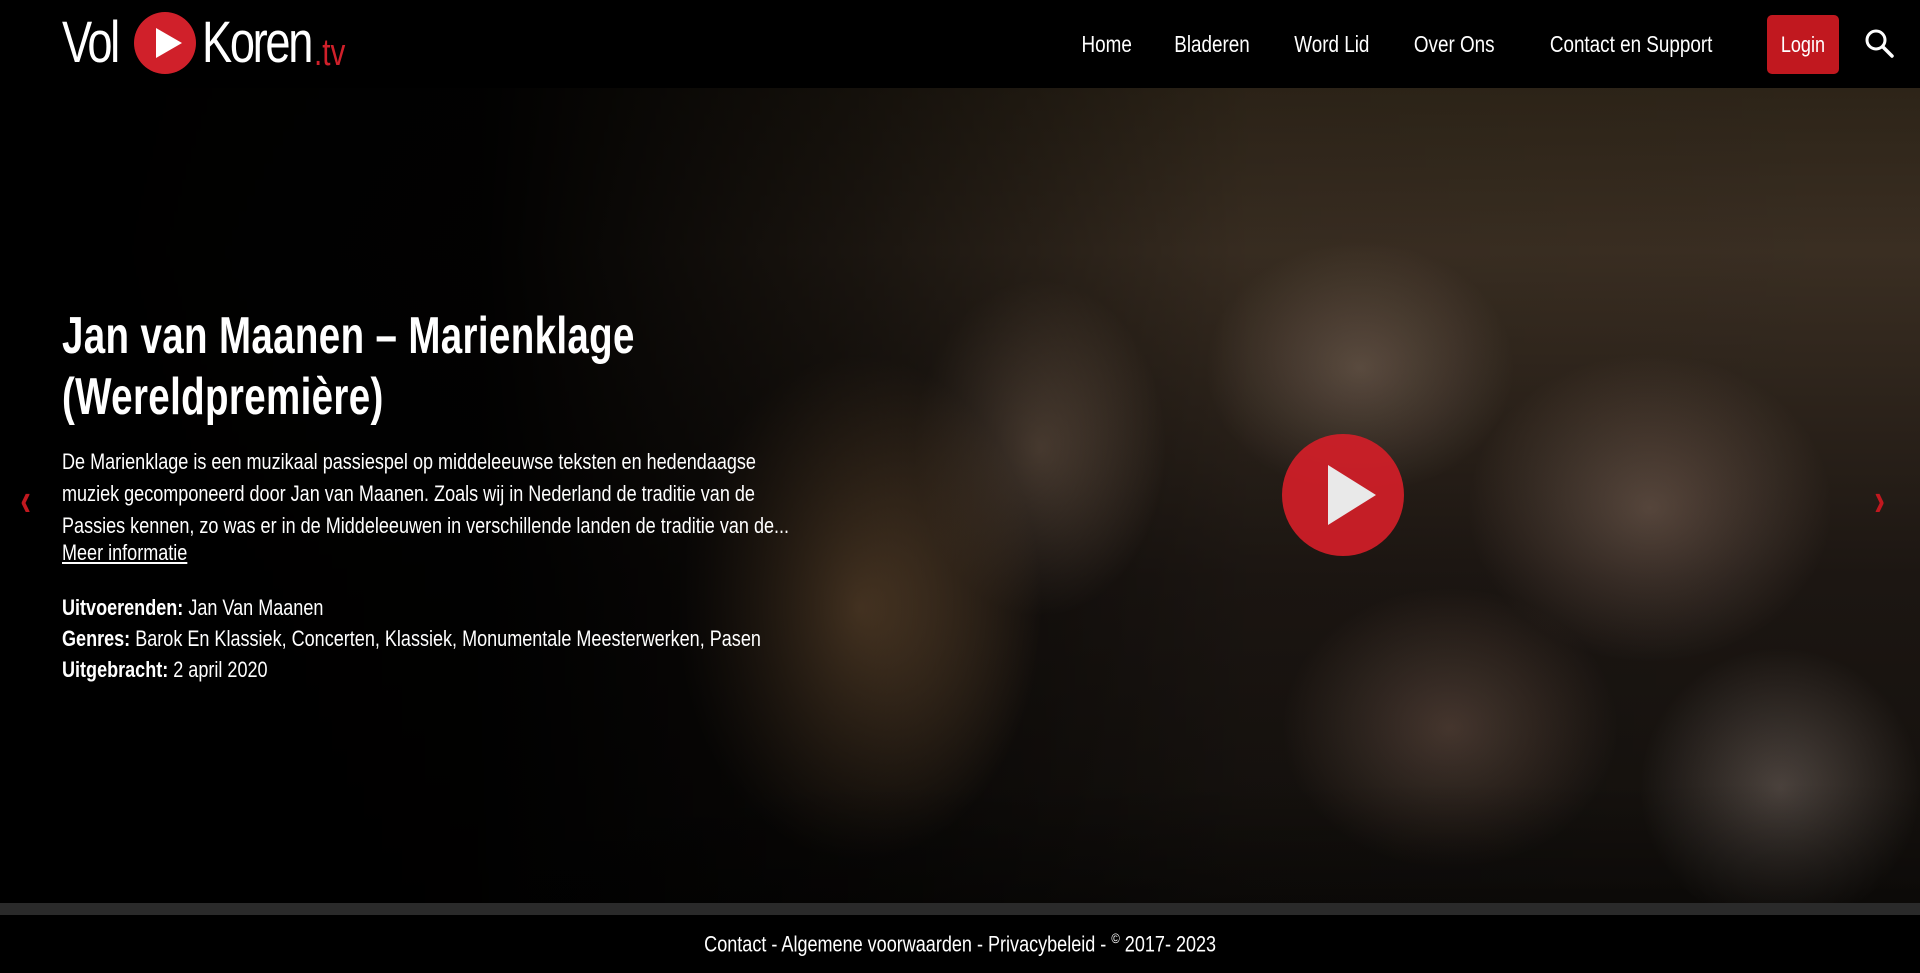 This screenshot has height=973, width=1920. I want to click on footer-terms-link: Algemene voorwaarden, so click(876, 944).